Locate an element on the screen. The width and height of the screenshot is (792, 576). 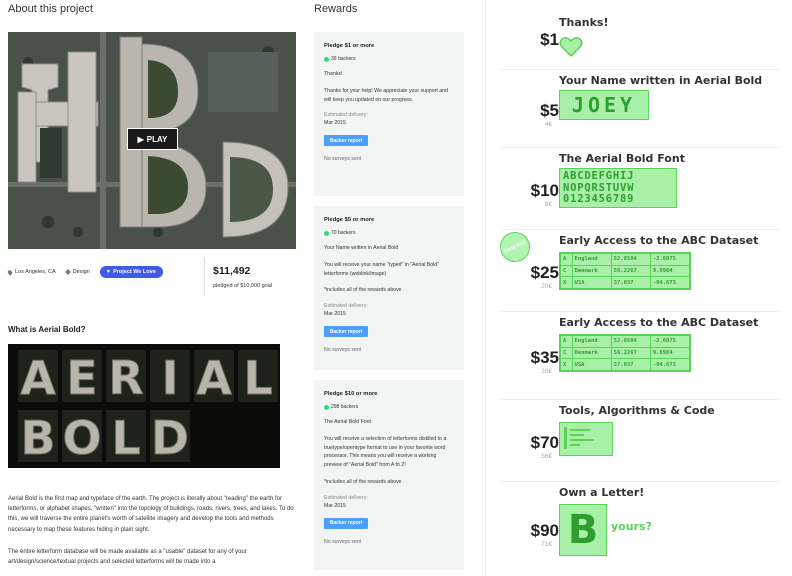
tier-price: $35 is located at coordinates (544, 357).